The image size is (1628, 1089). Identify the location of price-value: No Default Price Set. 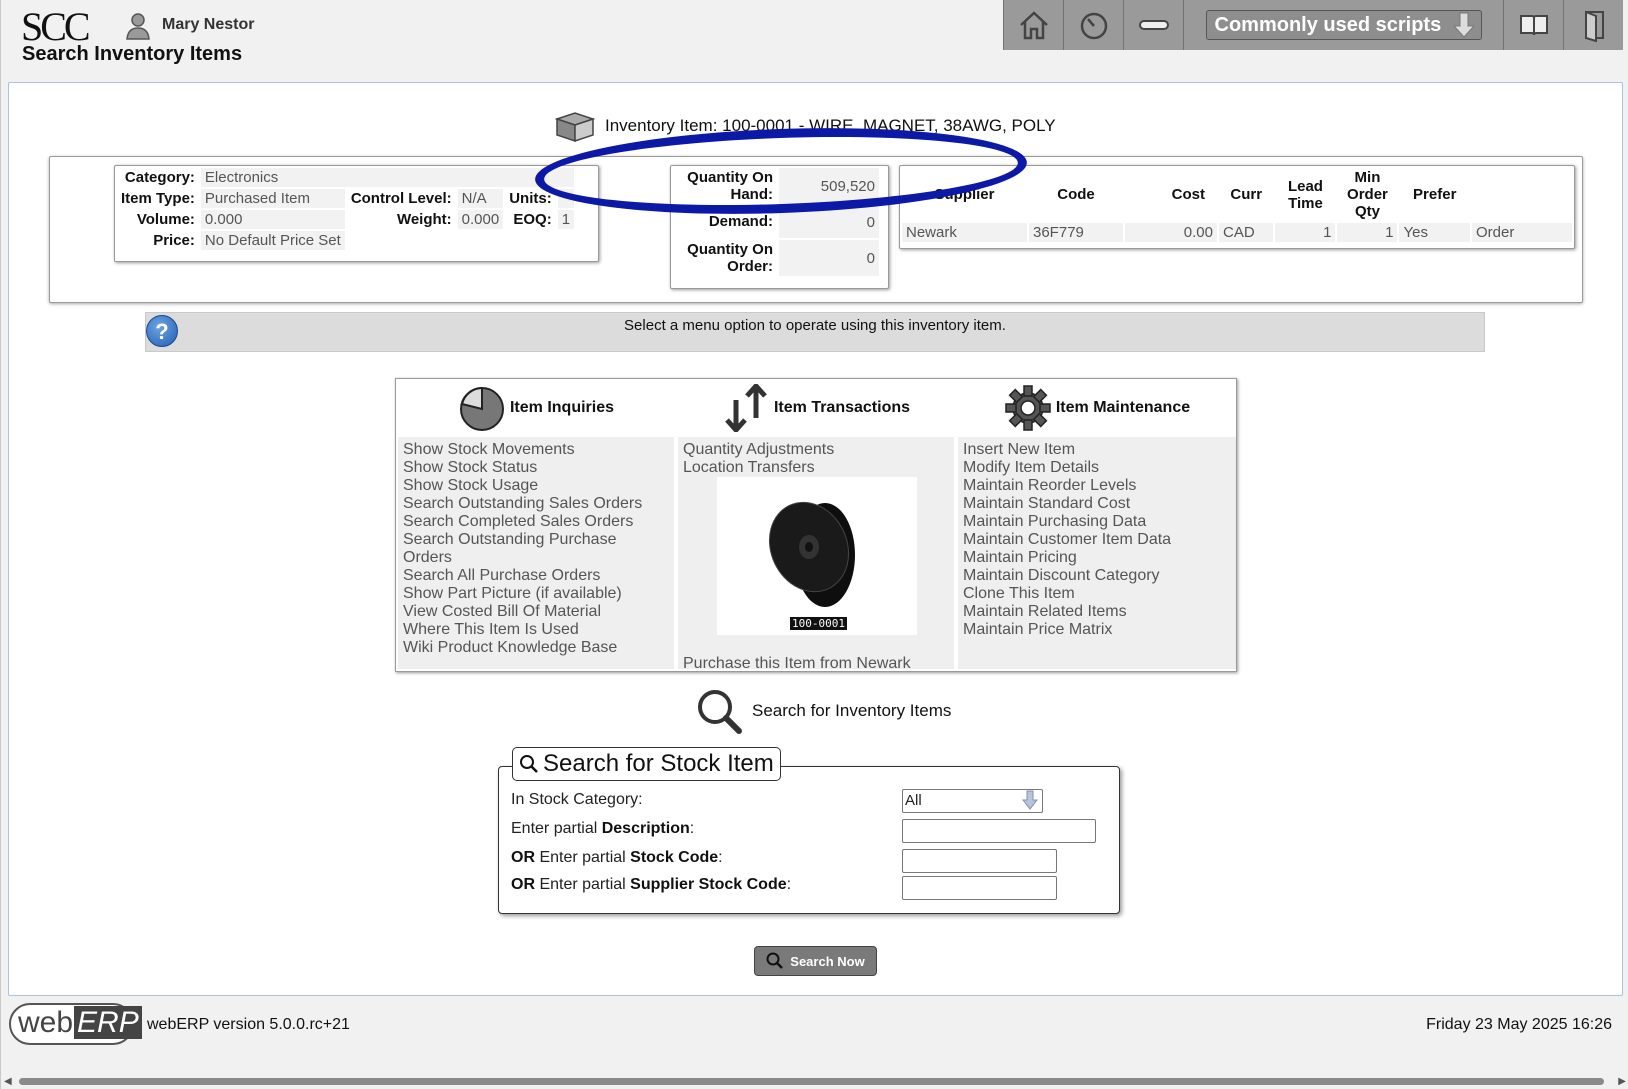
(272, 240).